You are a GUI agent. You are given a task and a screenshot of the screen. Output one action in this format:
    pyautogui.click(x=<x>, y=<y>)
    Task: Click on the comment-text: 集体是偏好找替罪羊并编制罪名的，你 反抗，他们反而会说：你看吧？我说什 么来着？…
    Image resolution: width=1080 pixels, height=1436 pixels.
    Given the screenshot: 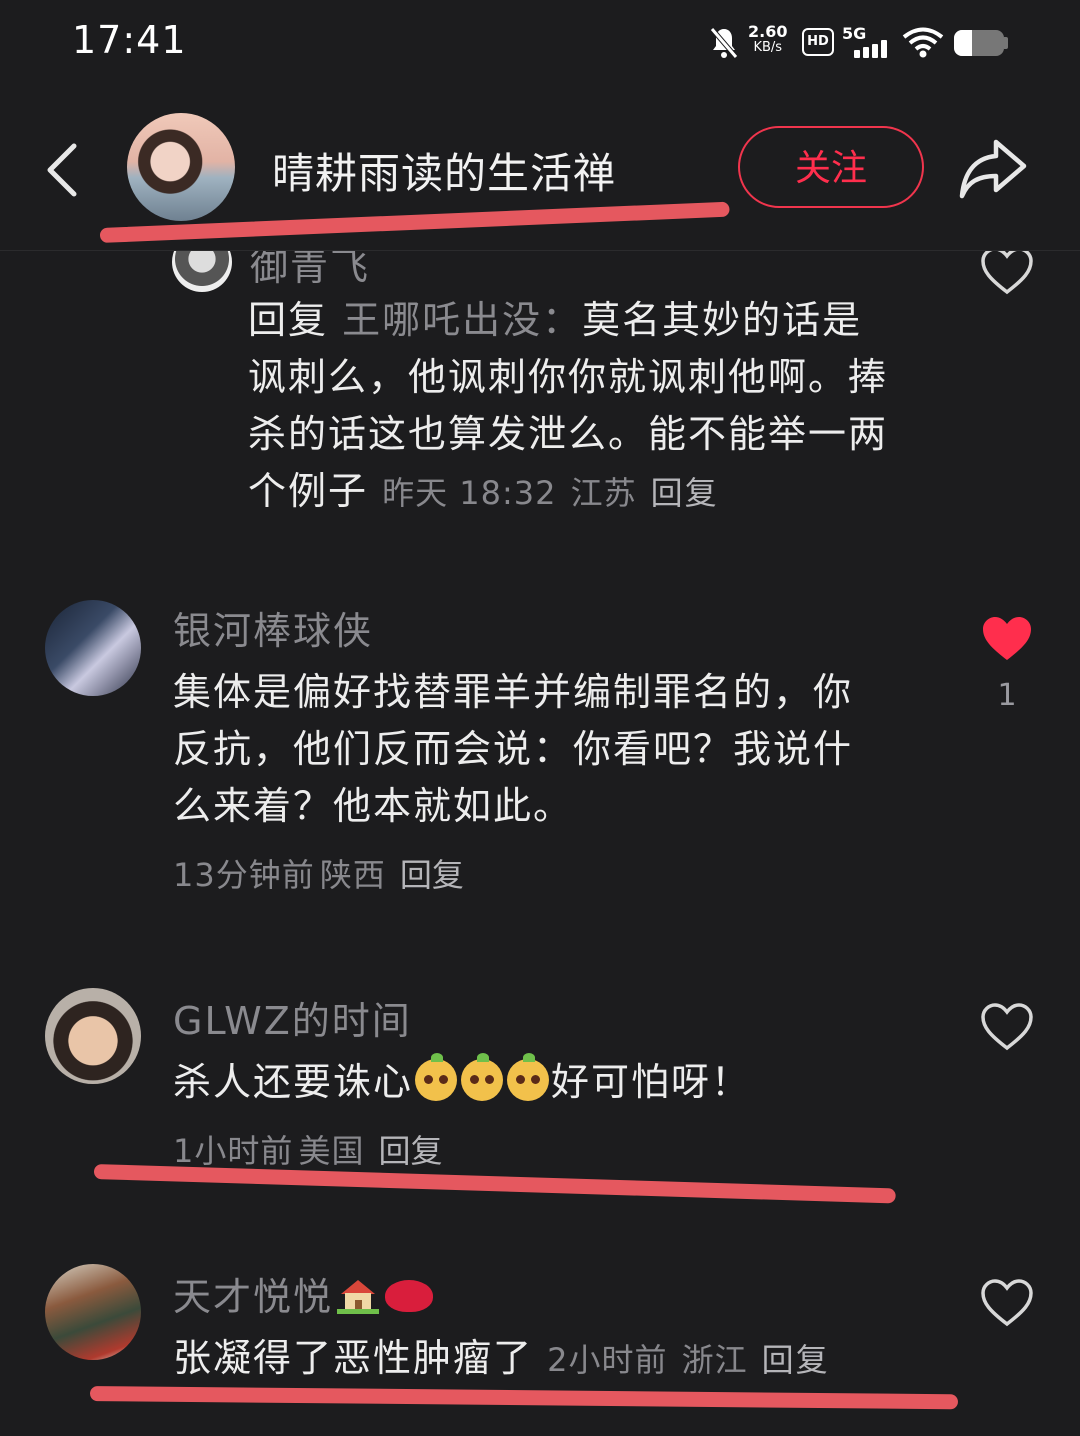 What is the action you would take?
    pyautogui.click(x=553, y=749)
    